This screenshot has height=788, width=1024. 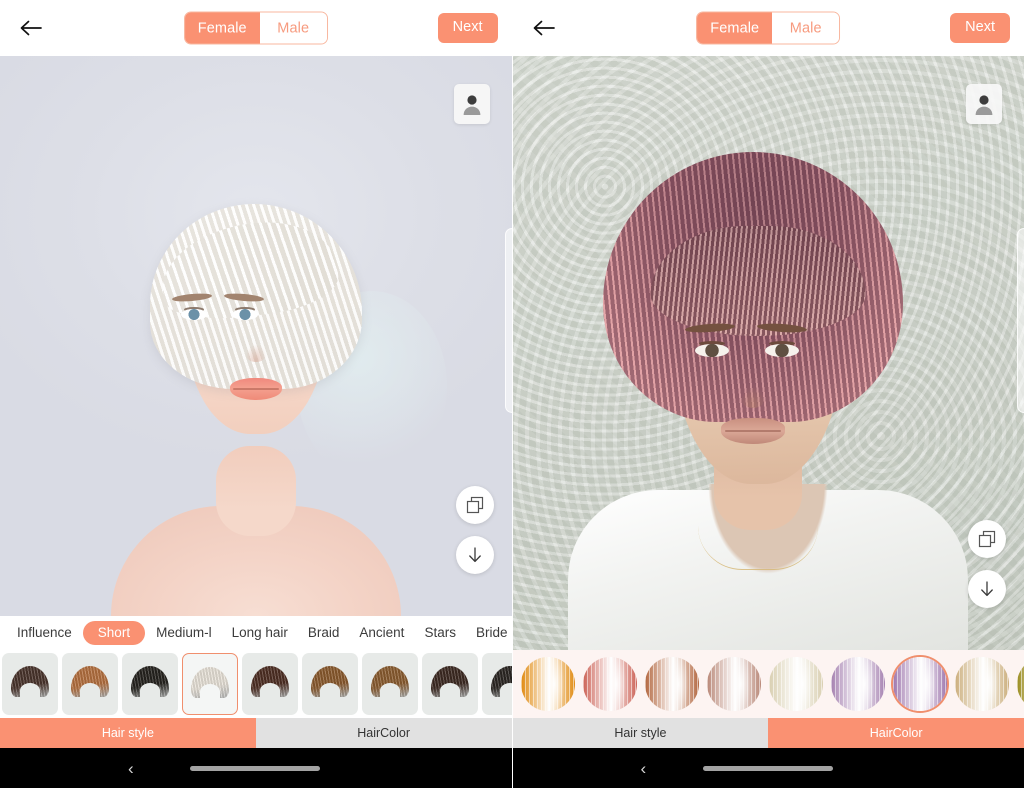 I want to click on system-navigation-bar-right: ‹, so click(x=768, y=768).